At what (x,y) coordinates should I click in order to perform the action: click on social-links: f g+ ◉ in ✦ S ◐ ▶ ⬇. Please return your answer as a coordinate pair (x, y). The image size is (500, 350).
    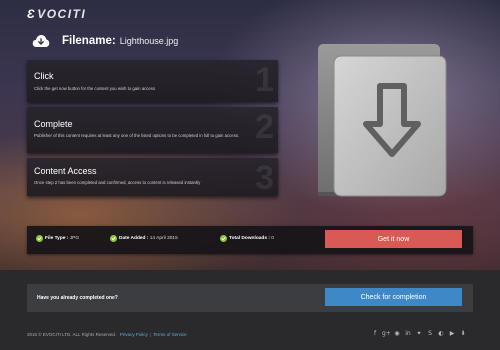
    Looking at the image, I should click on (419, 334).